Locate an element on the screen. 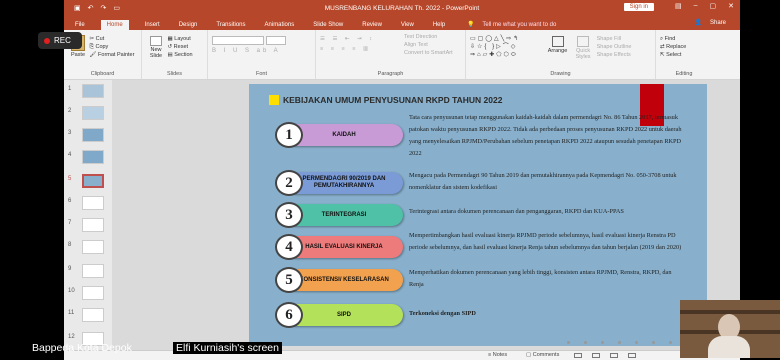  editing-group: ⌕ Find ⇄ Replace ⇱ Select Editing is located at coordinates (684, 54).